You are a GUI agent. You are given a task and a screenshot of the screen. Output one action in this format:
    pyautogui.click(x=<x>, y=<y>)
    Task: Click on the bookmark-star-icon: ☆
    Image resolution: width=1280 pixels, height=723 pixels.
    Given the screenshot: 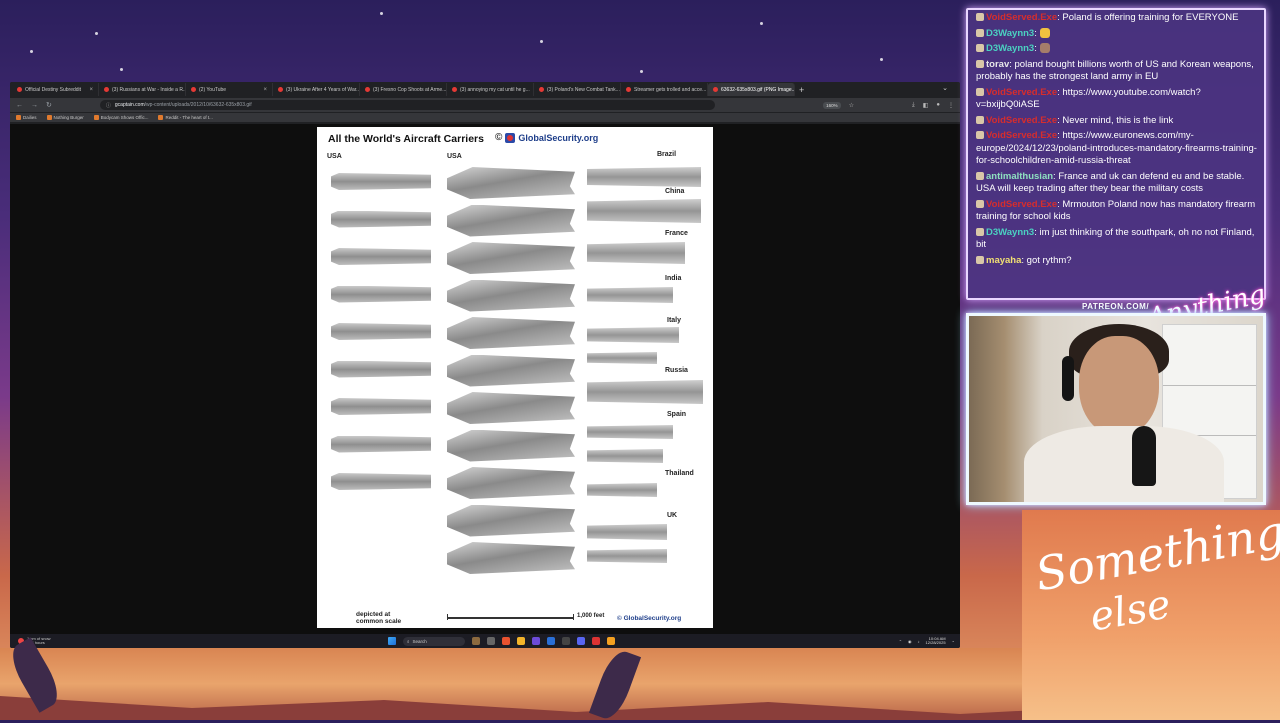 What is the action you would take?
    pyautogui.click(x=851, y=105)
    